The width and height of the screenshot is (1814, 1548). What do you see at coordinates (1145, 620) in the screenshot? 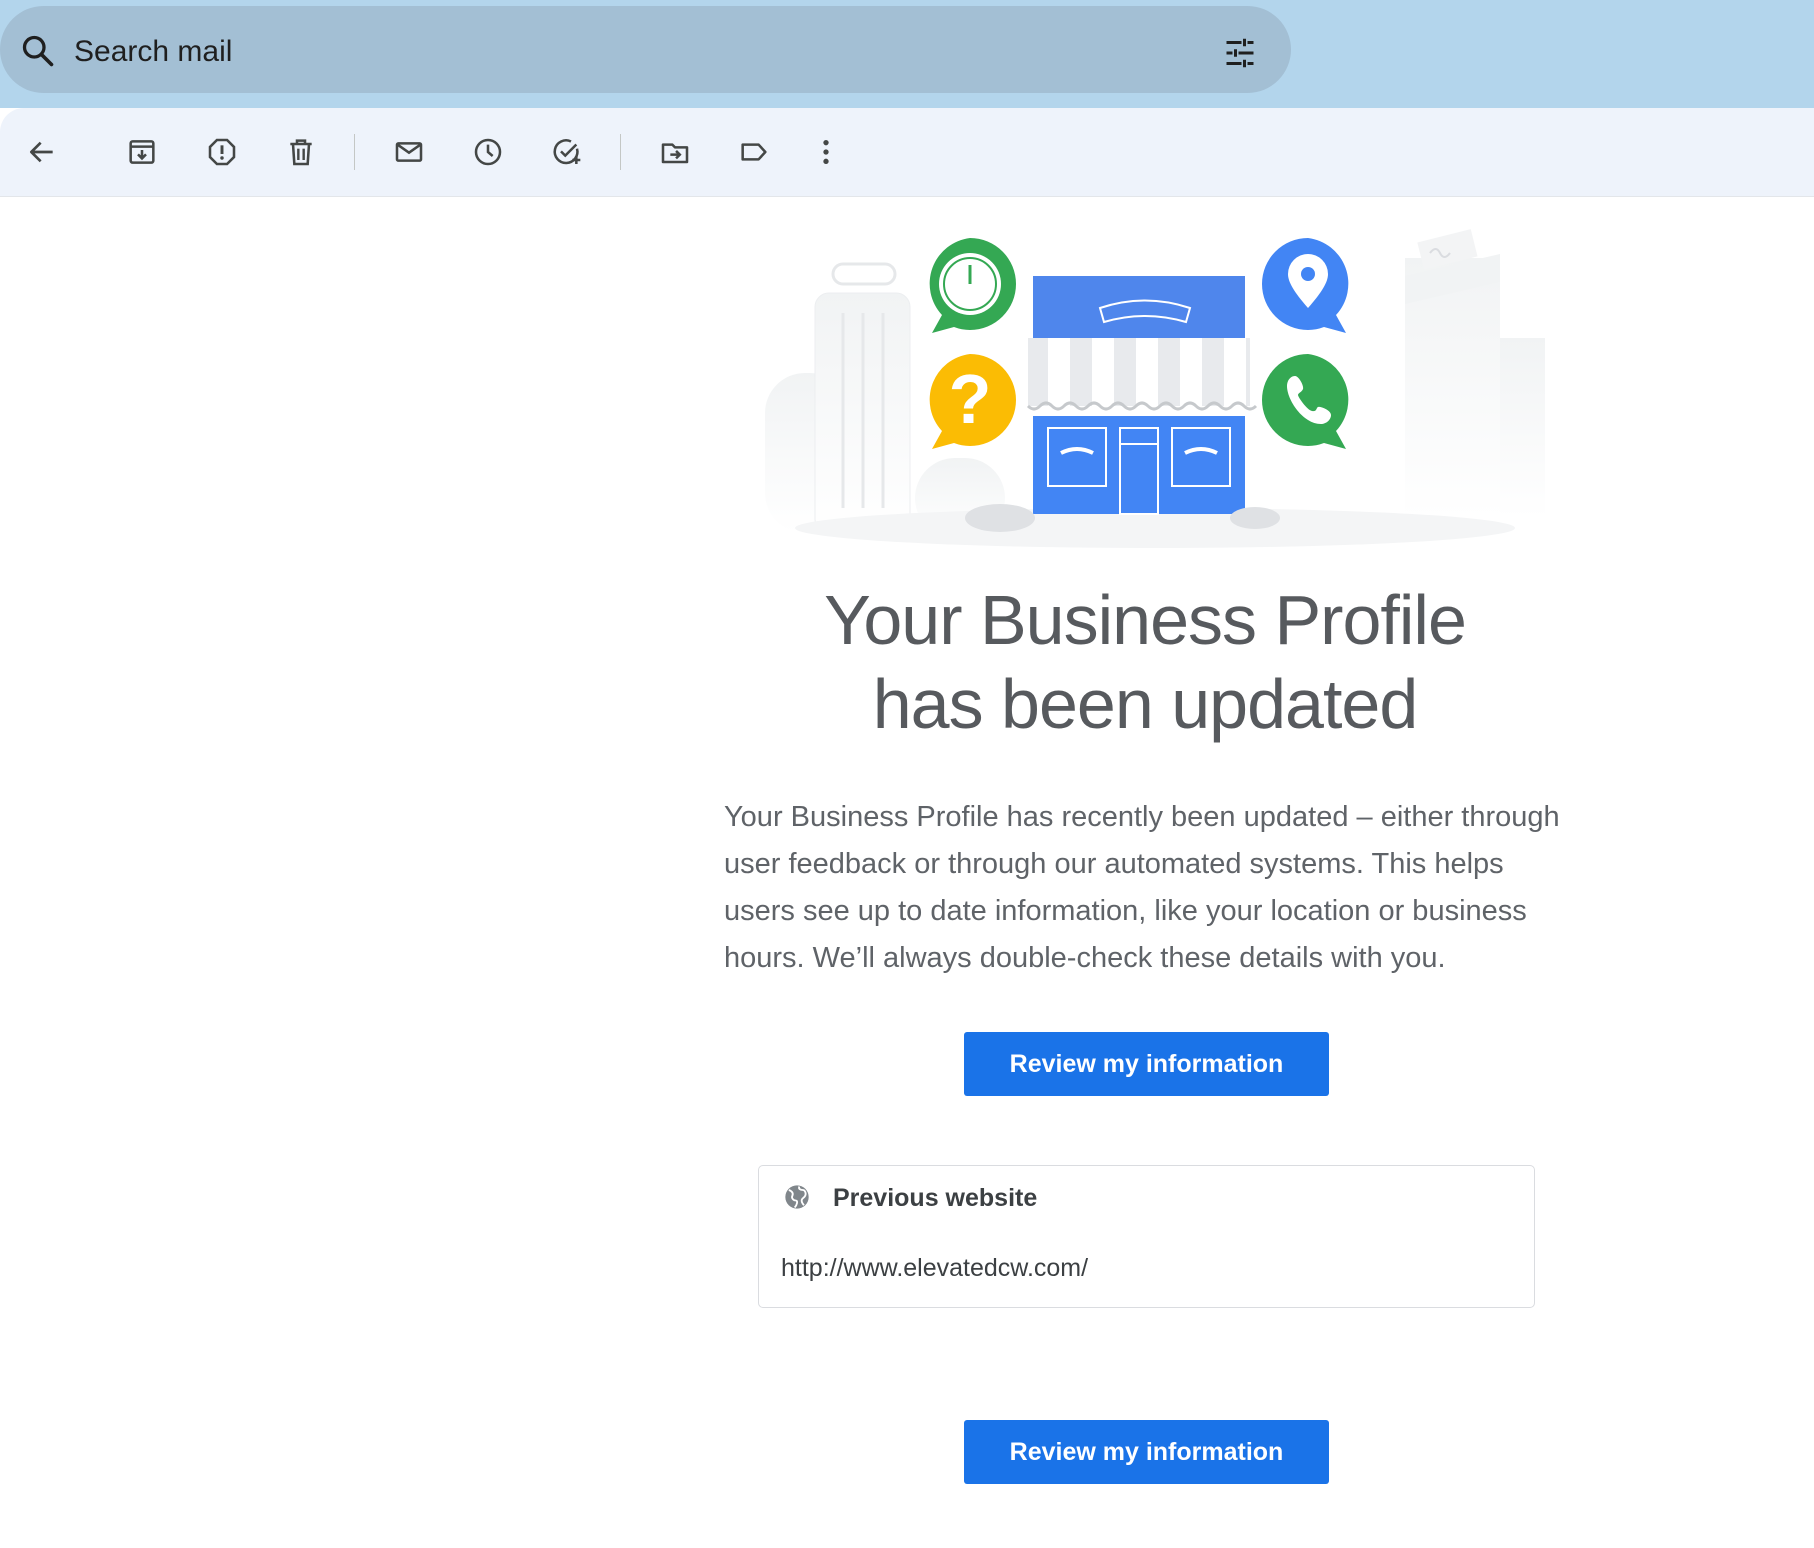
I see `headline-line: Your Business Profile` at bounding box center [1145, 620].